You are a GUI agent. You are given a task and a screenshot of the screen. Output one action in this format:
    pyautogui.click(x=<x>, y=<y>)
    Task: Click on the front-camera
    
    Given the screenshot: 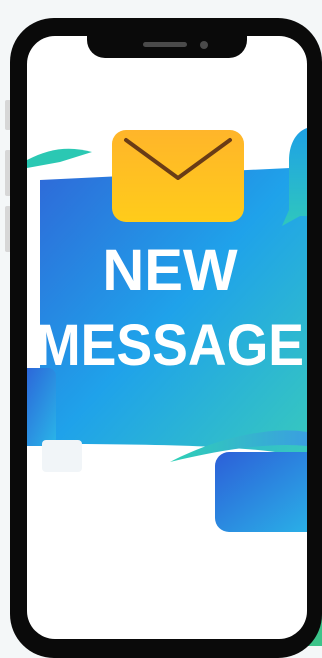 What is the action you would take?
    pyautogui.click(x=204, y=45)
    